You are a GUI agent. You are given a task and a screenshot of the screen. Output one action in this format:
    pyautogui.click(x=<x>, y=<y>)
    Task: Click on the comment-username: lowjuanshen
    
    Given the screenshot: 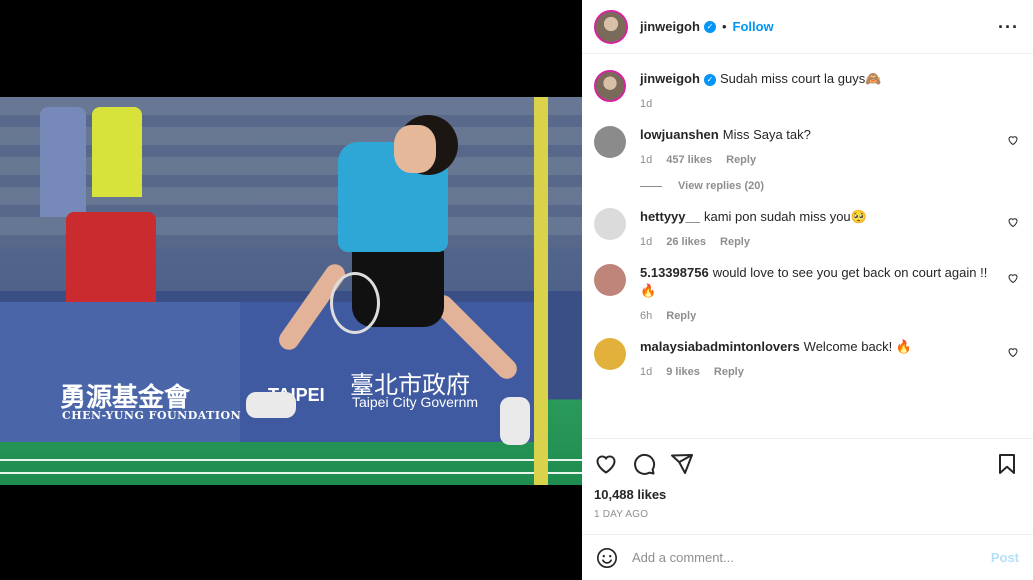 What is the action you would take?
    pyautogui.click(x=679, y=134)
    